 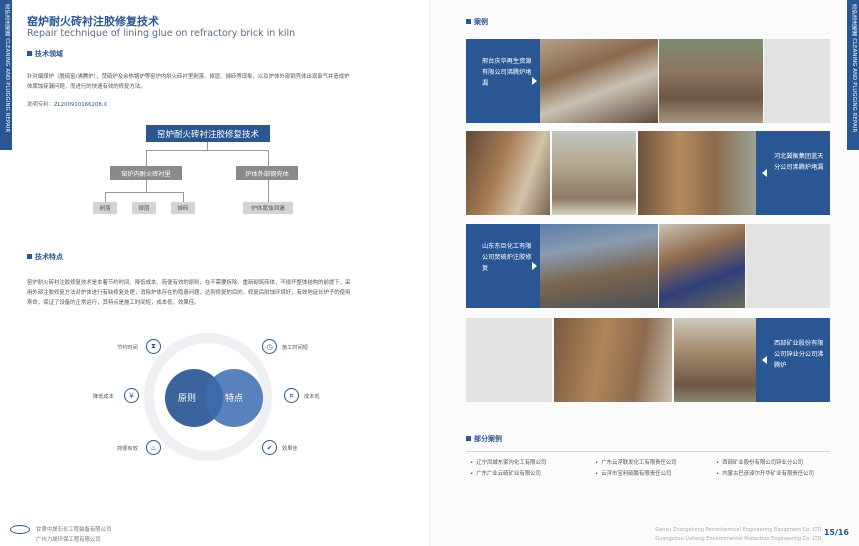 I want to click on section-heading-cases: 案例, so click(x=477, y=22).